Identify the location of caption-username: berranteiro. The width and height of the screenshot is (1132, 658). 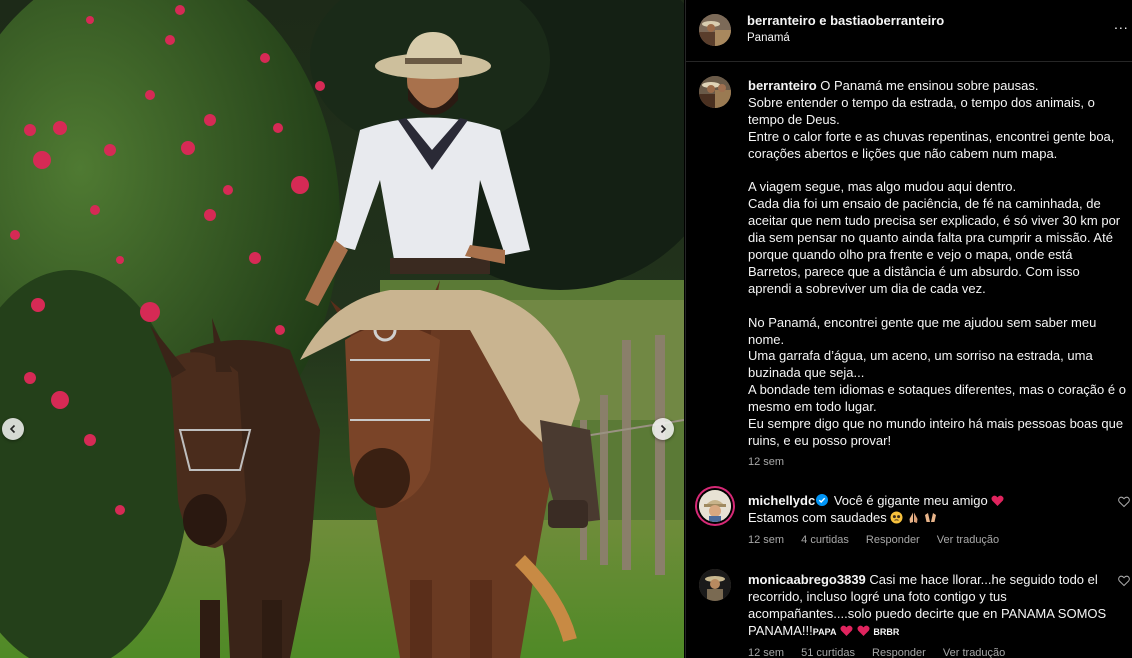
(782, 85).